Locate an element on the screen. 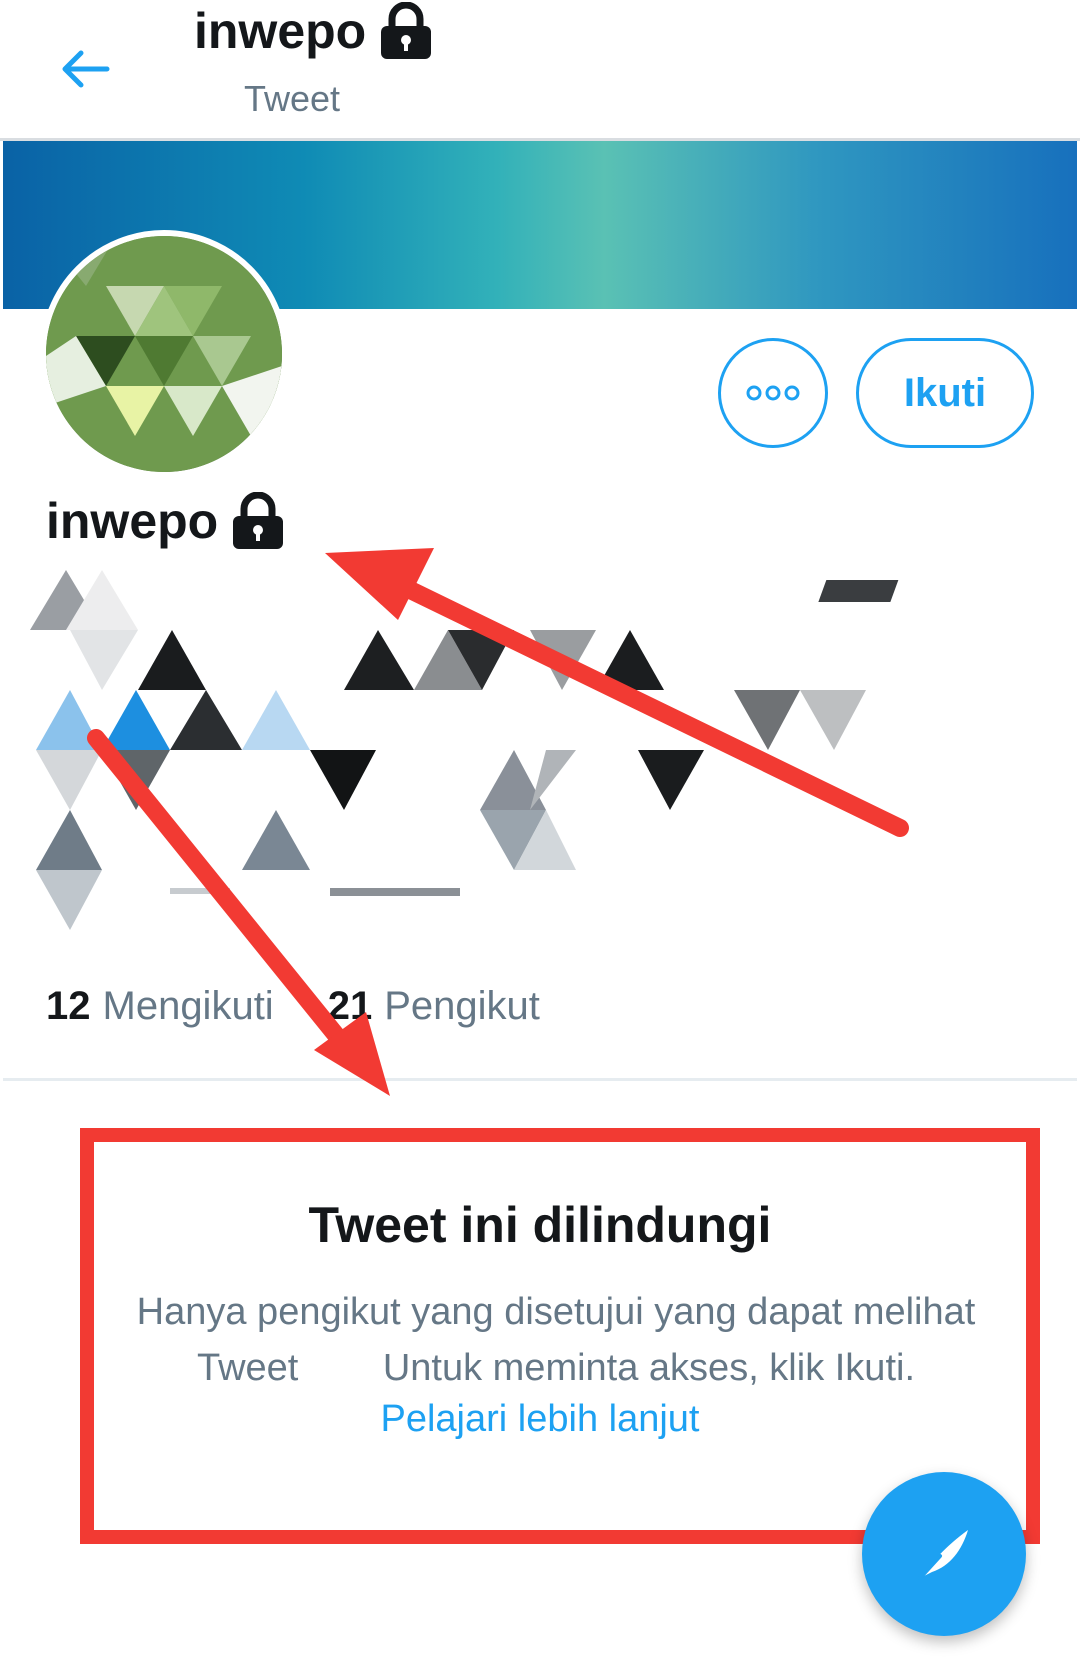  compose-tweet-button is located at coordinates (944, 1554).